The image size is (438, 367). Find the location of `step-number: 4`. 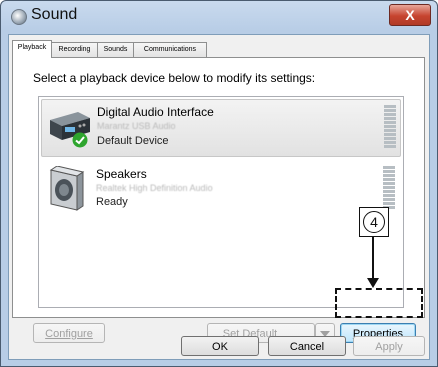

step-number: 4 is located at coordinates (374, 222).